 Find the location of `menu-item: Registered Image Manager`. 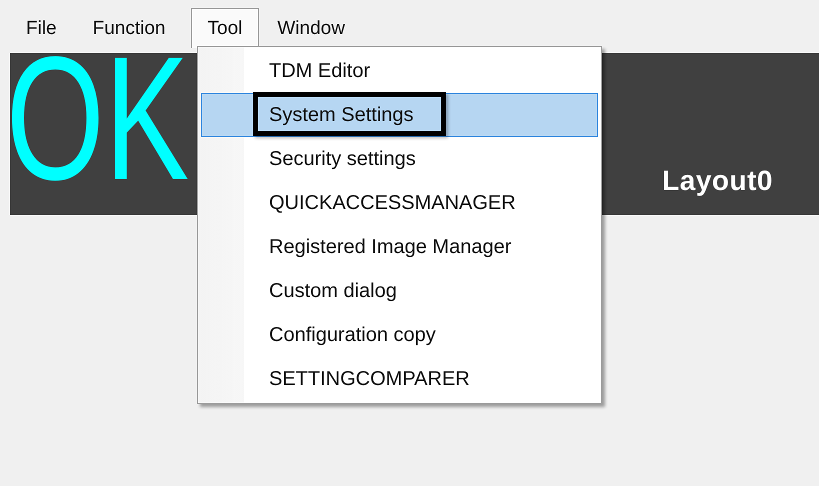

menu-item: Registered Image Manager is located at coordinates (399, 247).